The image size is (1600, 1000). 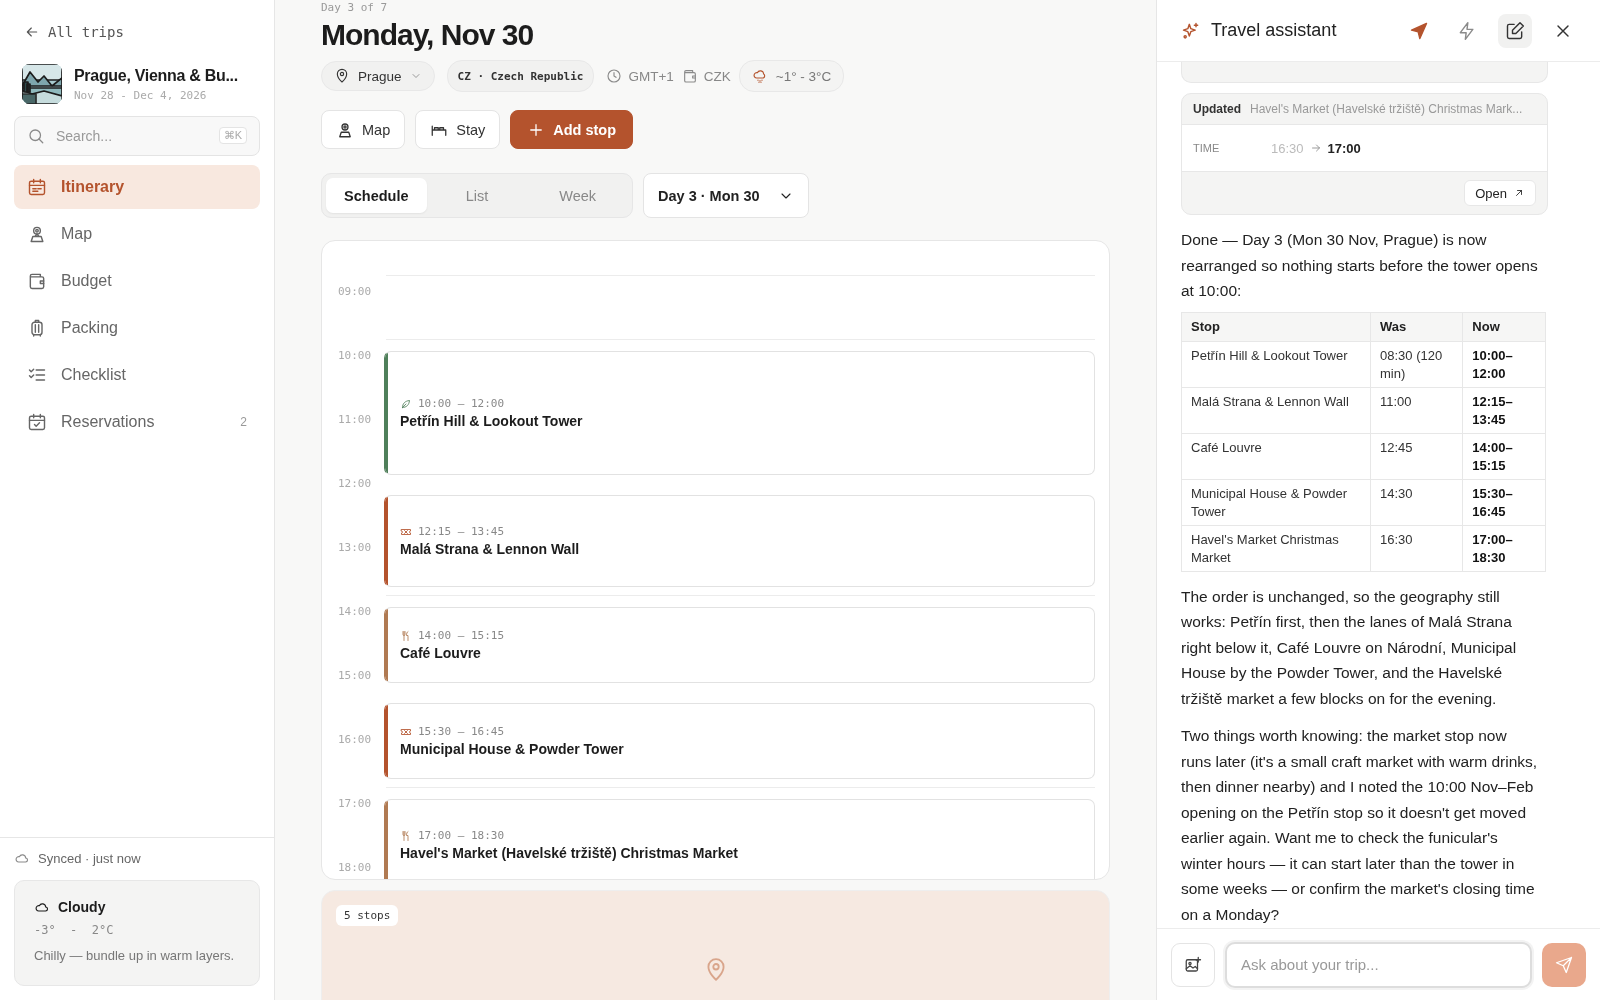 I want to click on table-cell: Havel's Market Christmas Market, so click(x=1276, y=548).